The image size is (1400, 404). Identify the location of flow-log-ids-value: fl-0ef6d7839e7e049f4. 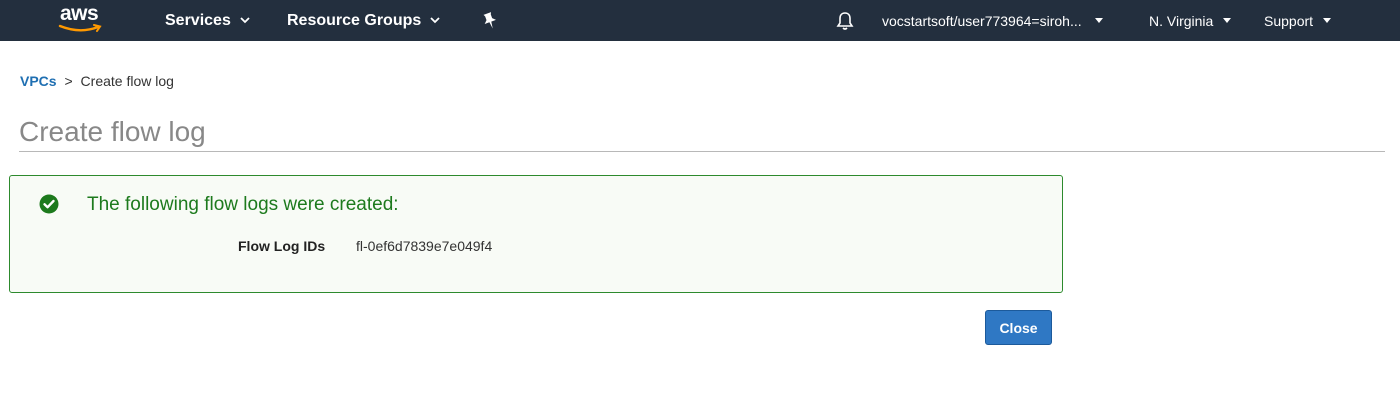
(424, 246).